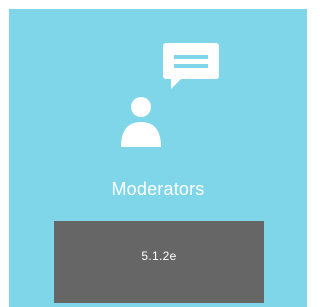  What do you see at coordinates (158, 189) in the screenshot?
I see `tile-title: Moderators` at bounding box center [158, 189].